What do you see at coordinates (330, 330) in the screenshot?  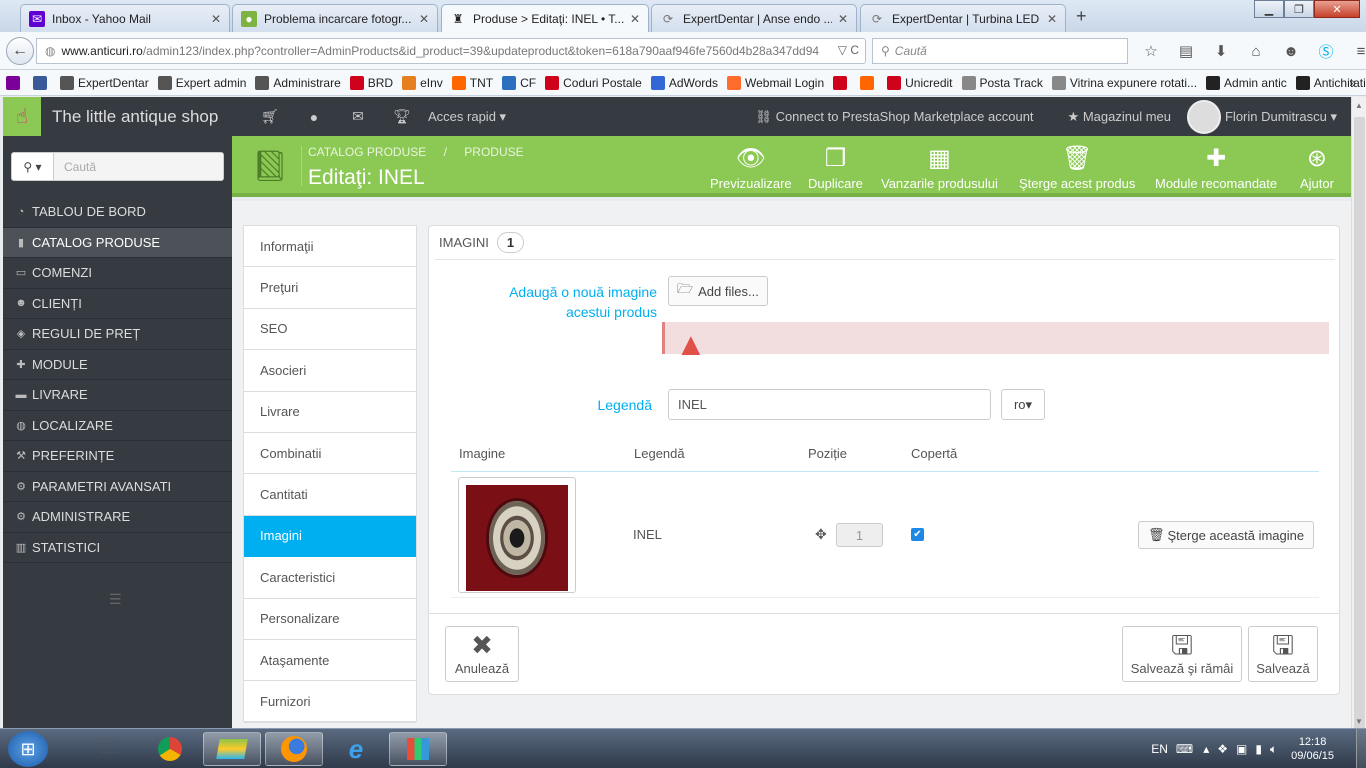 I see `product-tab: SEO` at bounding box center [330, 330].